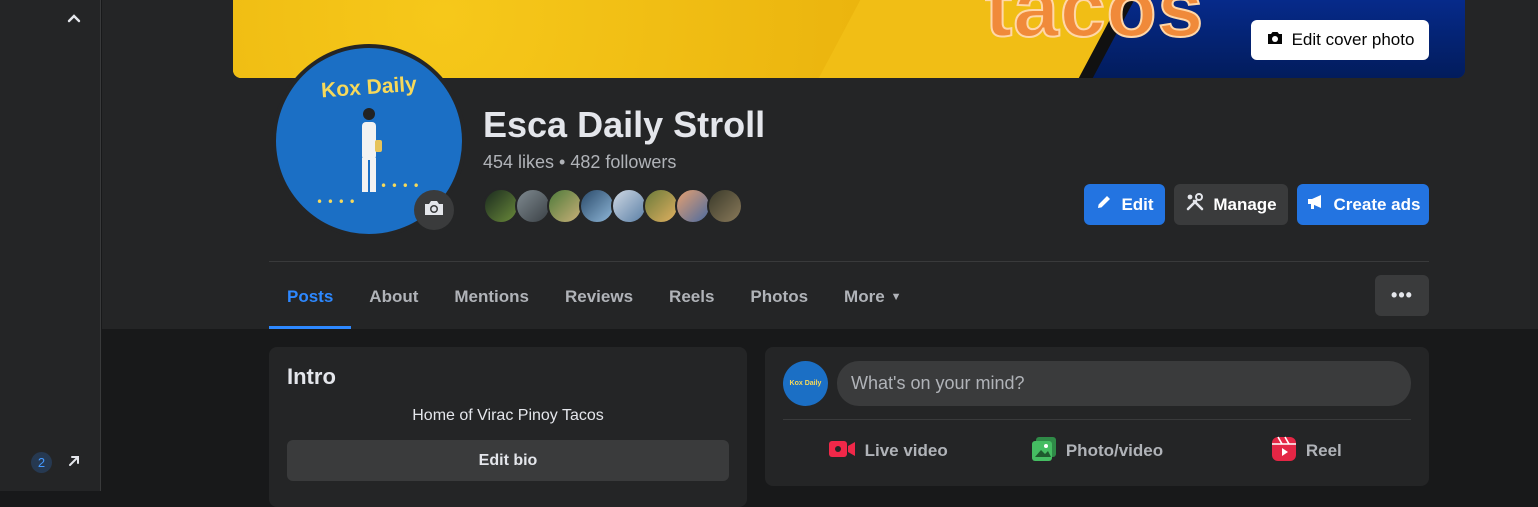  I want to click on tab-label: About, so click(394, 296).